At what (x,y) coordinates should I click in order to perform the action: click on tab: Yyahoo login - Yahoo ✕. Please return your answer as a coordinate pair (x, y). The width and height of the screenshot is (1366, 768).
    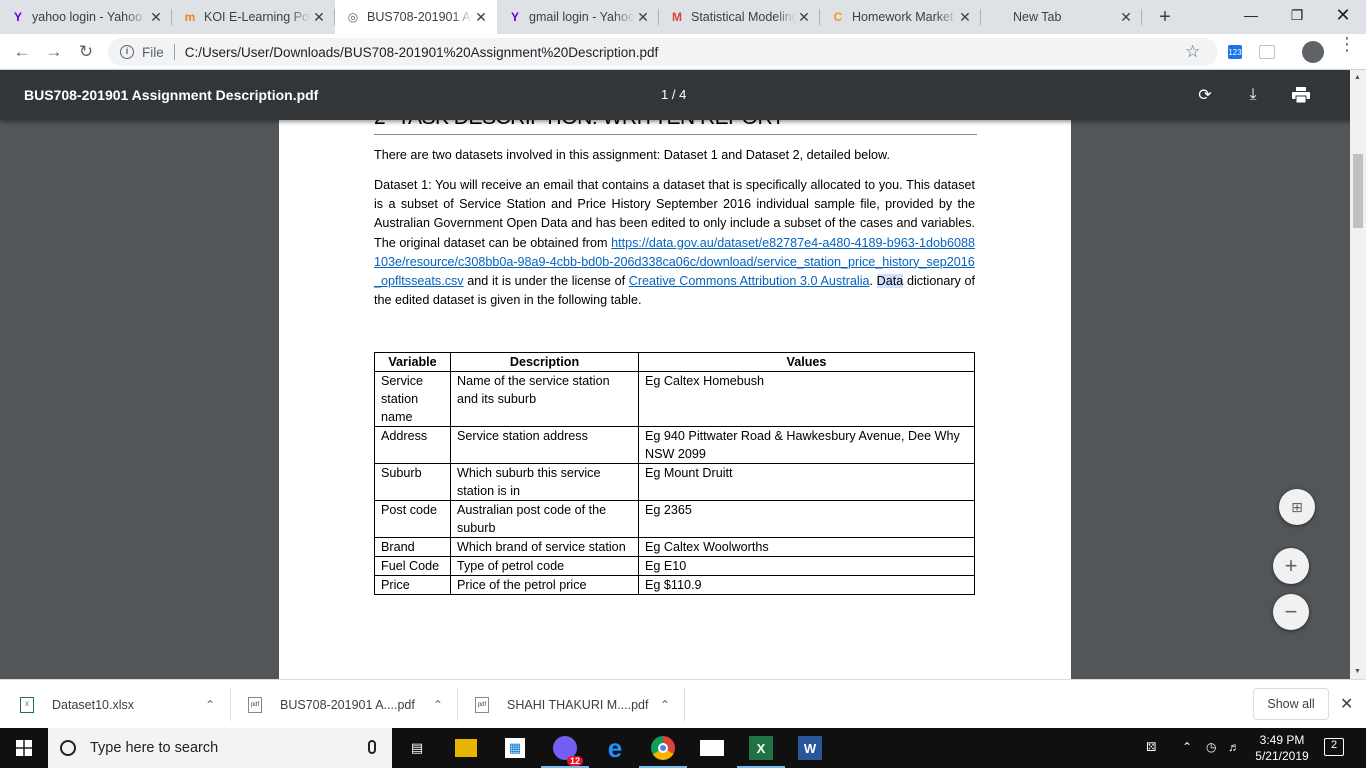
    Looking at the image, I should click on (86, 17).